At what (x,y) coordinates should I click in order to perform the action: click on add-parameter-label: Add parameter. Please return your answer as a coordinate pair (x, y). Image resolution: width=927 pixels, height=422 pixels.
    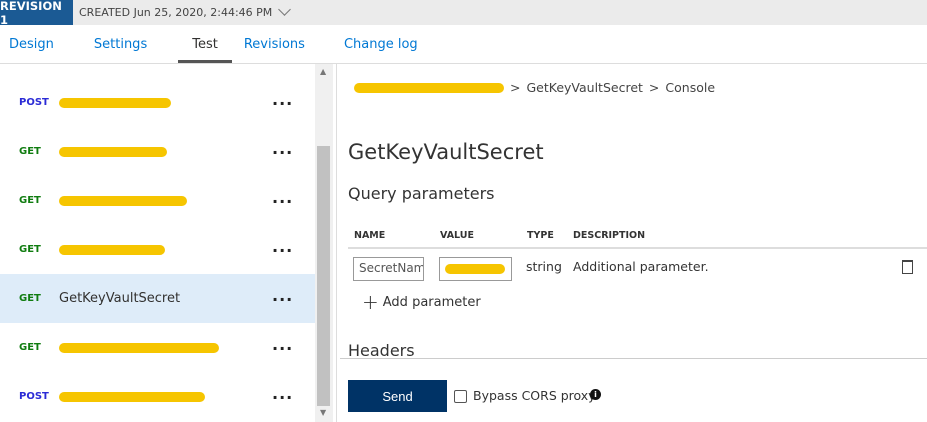
    Looking at the image, I should click on (431, 302).